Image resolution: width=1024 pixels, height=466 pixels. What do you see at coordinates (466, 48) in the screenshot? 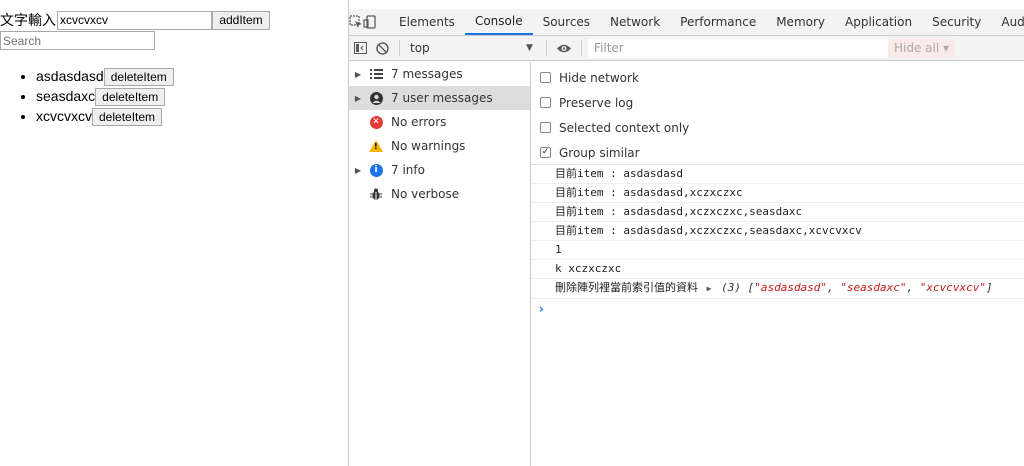
I see `context-selector: top` at bounding box center [466, 48].